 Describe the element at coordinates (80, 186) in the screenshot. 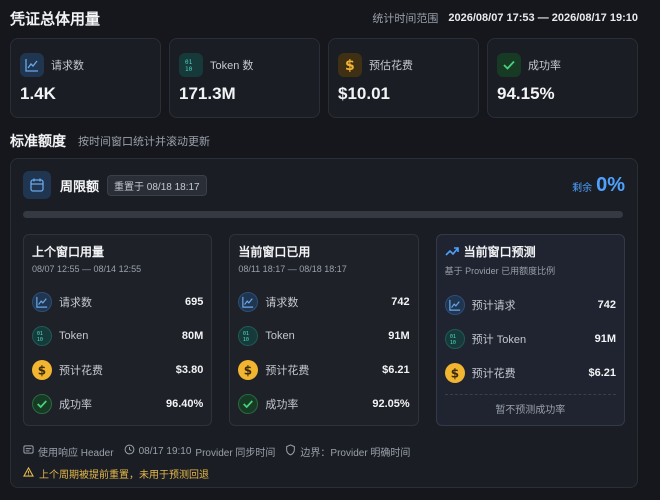

I see `quota-name: 周限额` at that location.